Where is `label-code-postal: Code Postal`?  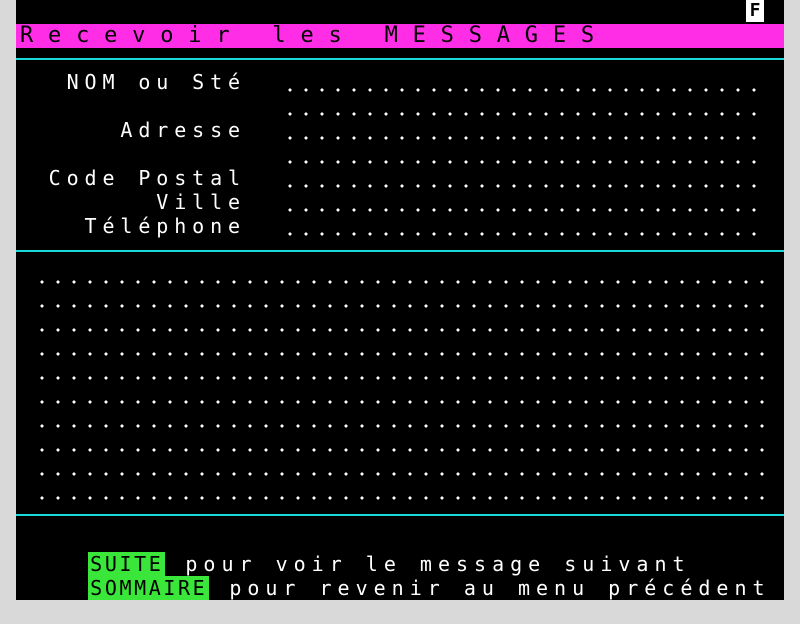 label-code-postal: Code Postal is located at coordinates (147, 178).